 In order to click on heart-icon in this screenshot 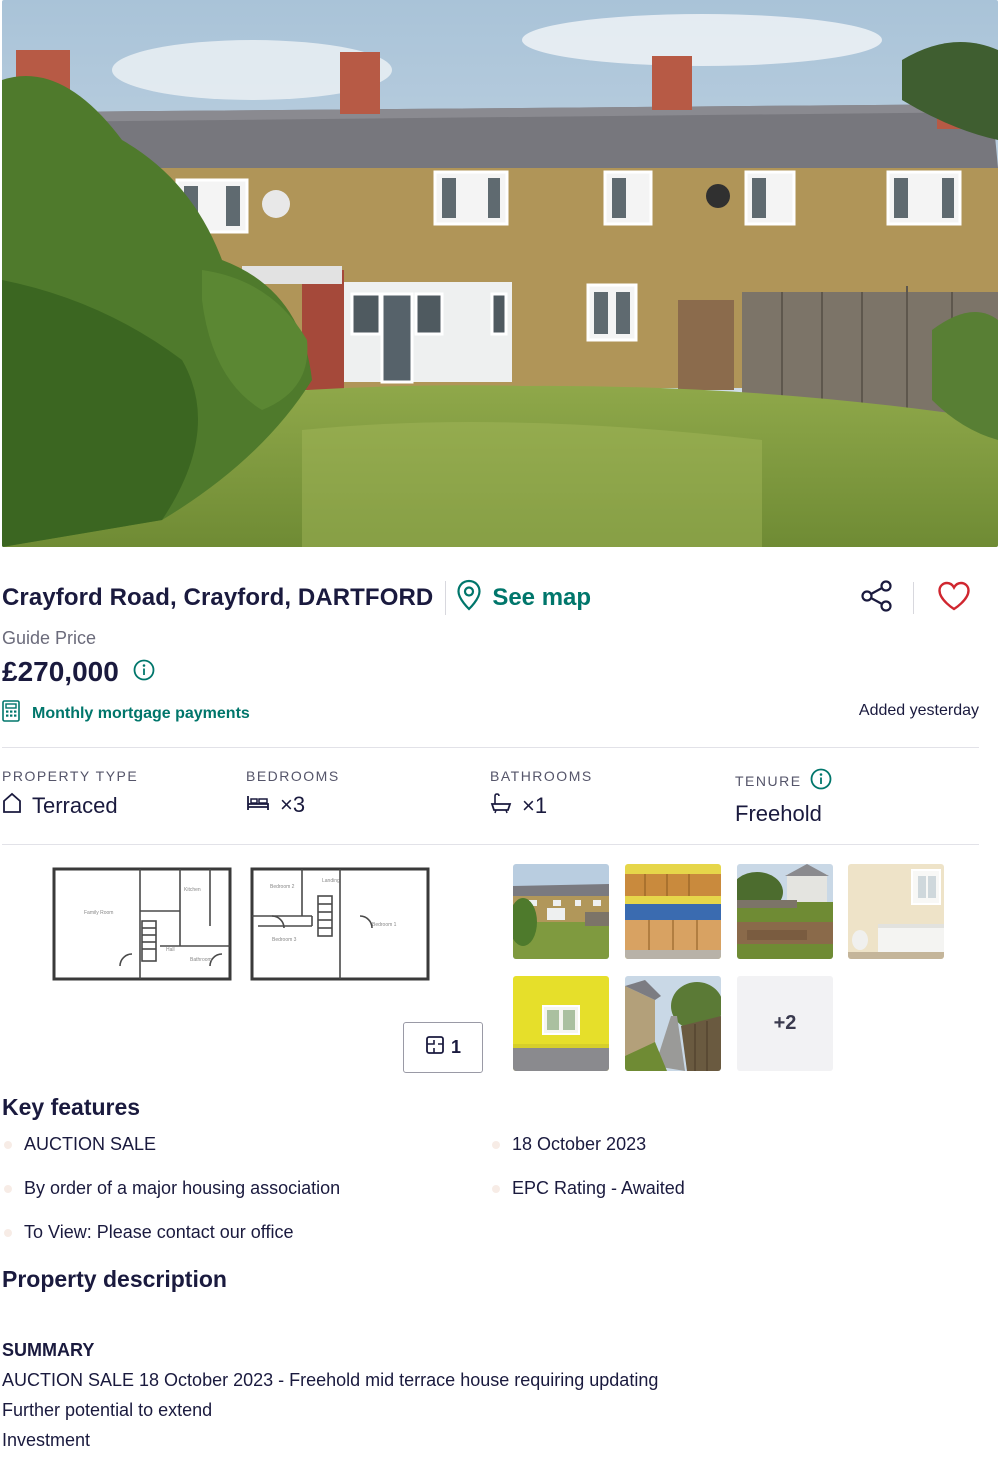, I will do `click(954, 598)`.